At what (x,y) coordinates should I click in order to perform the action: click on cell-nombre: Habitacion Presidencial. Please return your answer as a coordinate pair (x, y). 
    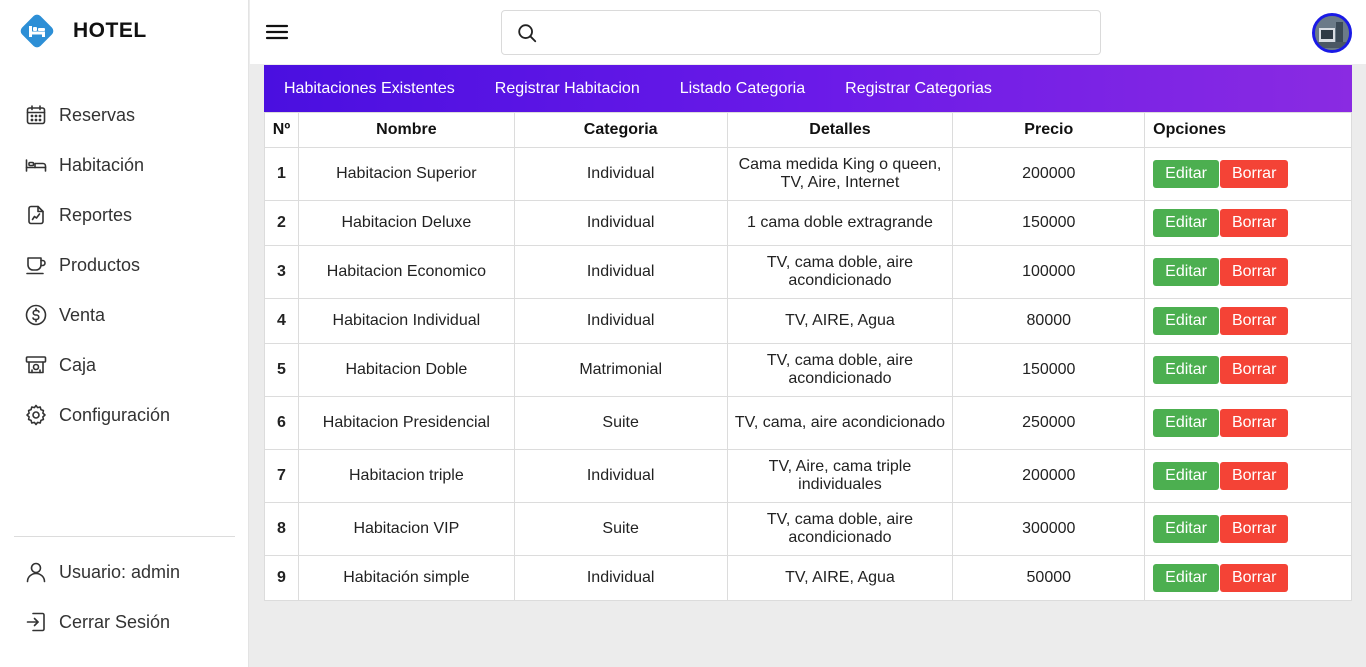
    Looking at the image, I should click on (406, 423).